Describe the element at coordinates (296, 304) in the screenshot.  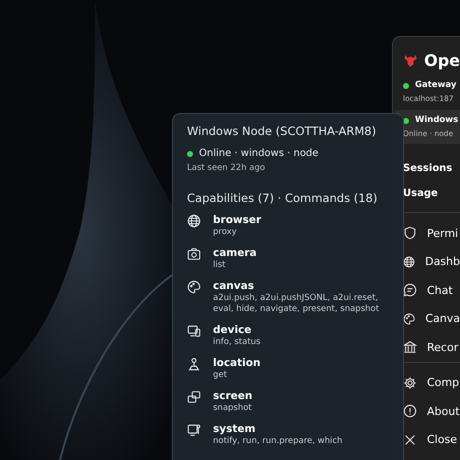
I see `capability-commands: a2ui.push, a2ui.pushJSONL, a2ui.reset, eval, hide, navigate, present, snapshot` at that location.